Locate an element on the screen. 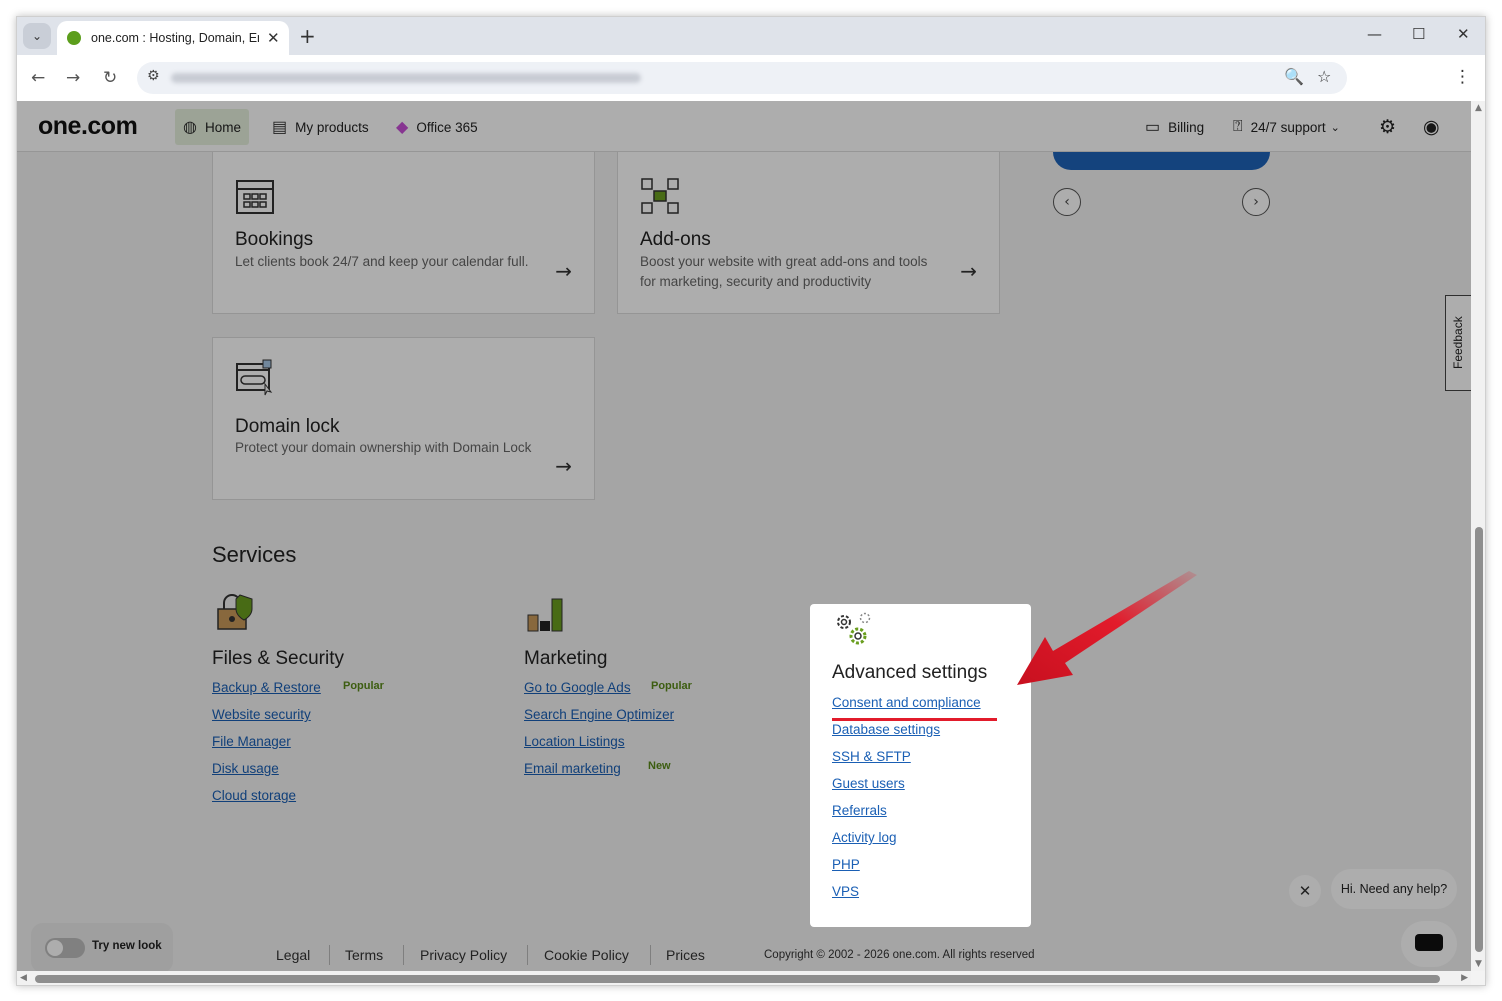 Image resolution: width=1502 pixels, height=1001 pixels. tab-search-button: ⌄ is located at coordinates (37, 36).